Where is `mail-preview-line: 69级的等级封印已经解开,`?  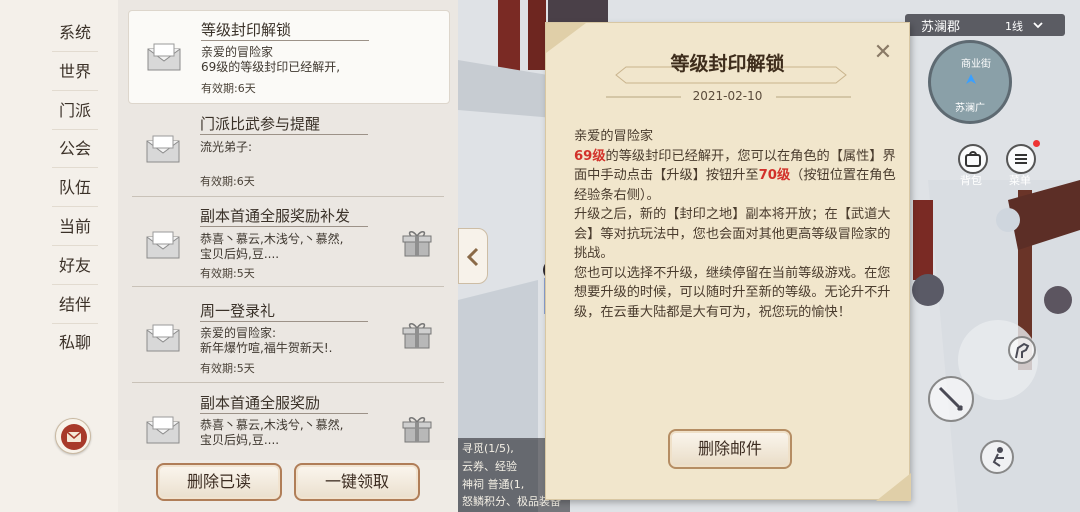 mail-preview-line: 69级的等级封印已经解开, is located at coordinates (271, 67).